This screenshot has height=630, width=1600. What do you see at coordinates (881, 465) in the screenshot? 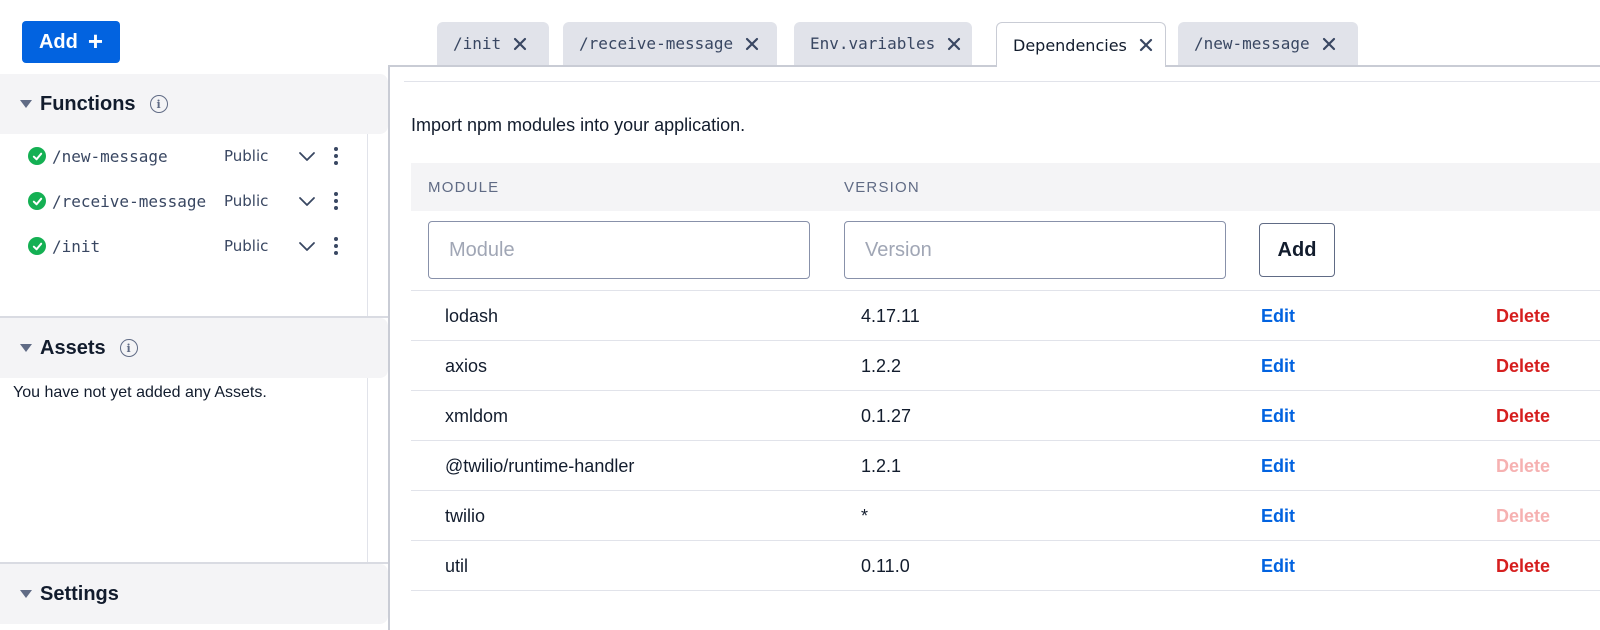
I see `dependency-version: 1.2.1` at bounding box center [881, 465].